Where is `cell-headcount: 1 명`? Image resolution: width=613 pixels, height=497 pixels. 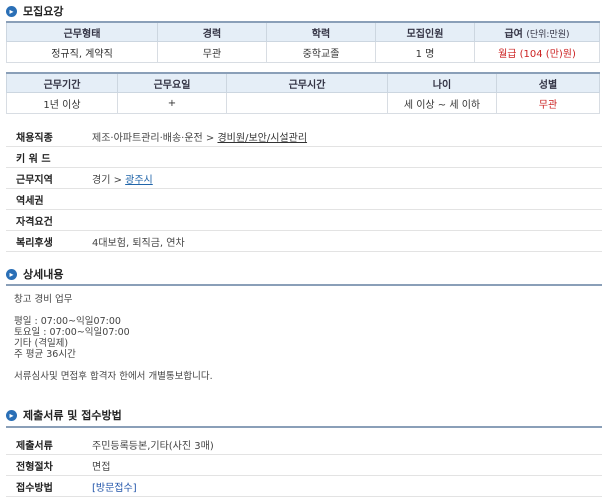
cell-headcount: 1 명 is located at coordinates (425, 52).